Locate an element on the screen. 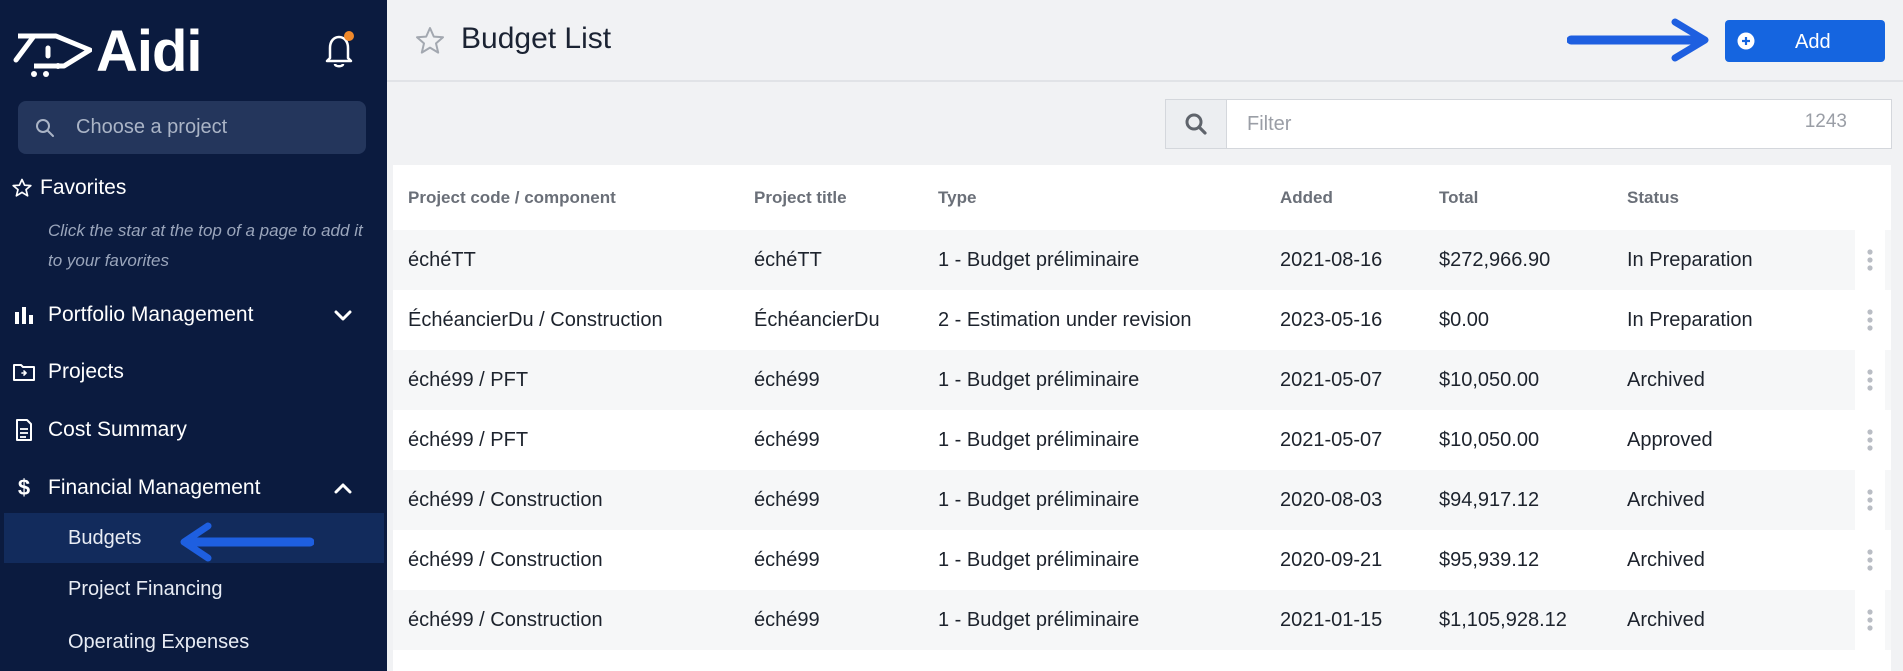 Image resolution: width=1903 pixels, height=671 pixels. sidebar-item-label: Projects is located at coordinates (86, 371).